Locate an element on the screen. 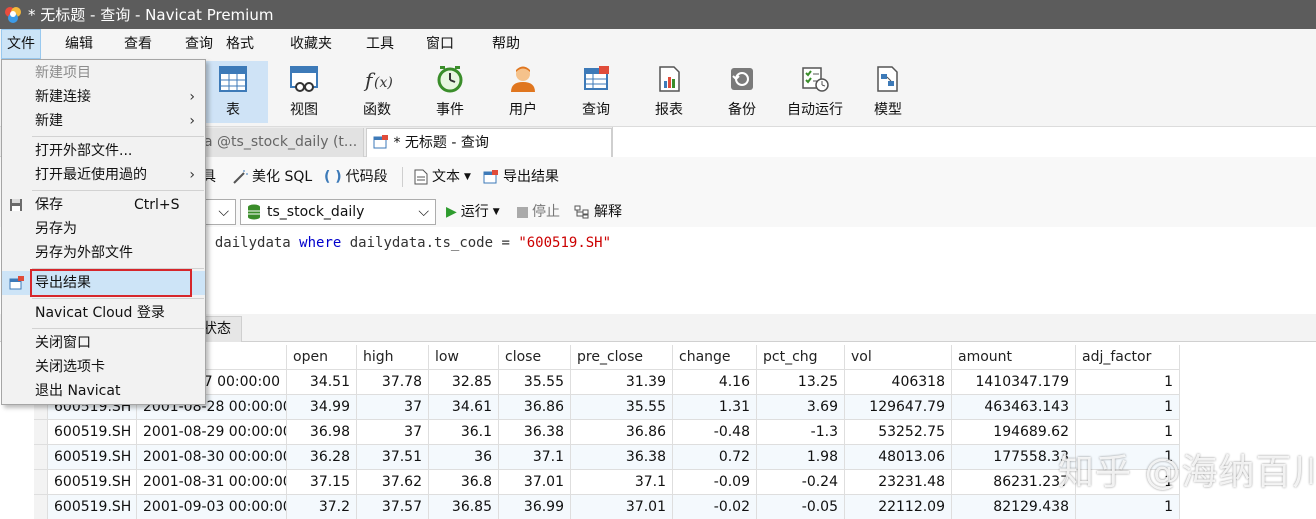 The width and height of the screenshot is (1316, 519). toolbar-report-button: 报表 is located at coordinates (669, 92).